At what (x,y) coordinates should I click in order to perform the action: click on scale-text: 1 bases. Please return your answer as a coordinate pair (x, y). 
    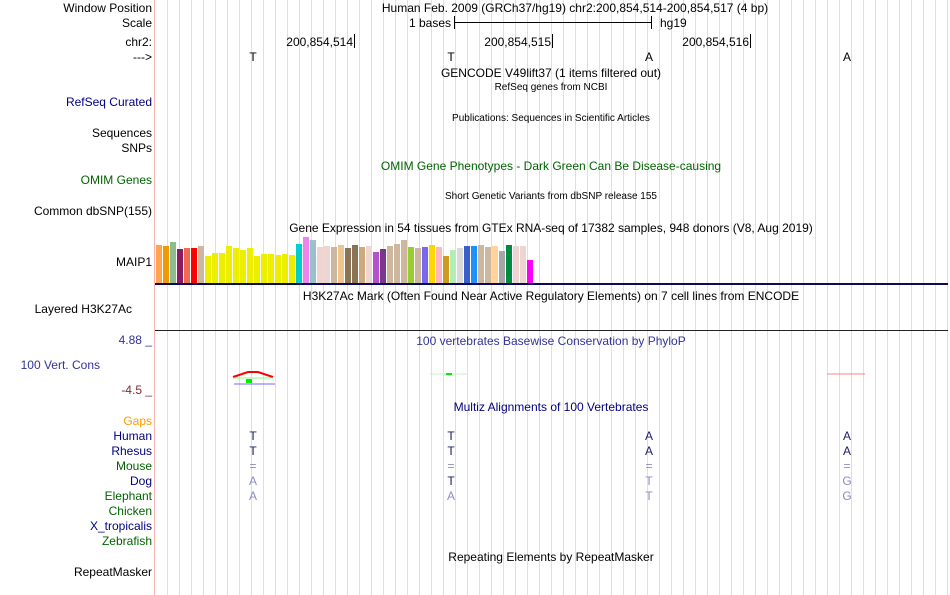
    Looking at the image, I should click on (429, 23).